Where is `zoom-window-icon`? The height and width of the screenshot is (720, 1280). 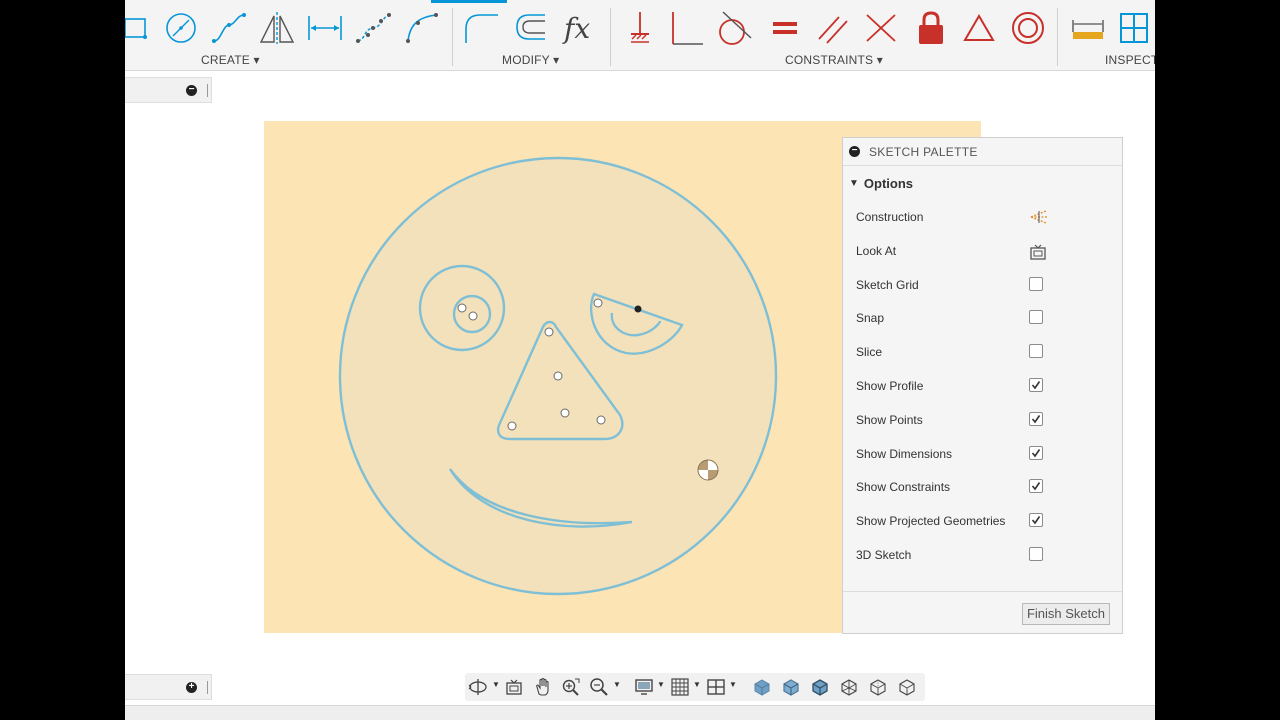 zoom-window-icon is located at coordinates (571, 687).